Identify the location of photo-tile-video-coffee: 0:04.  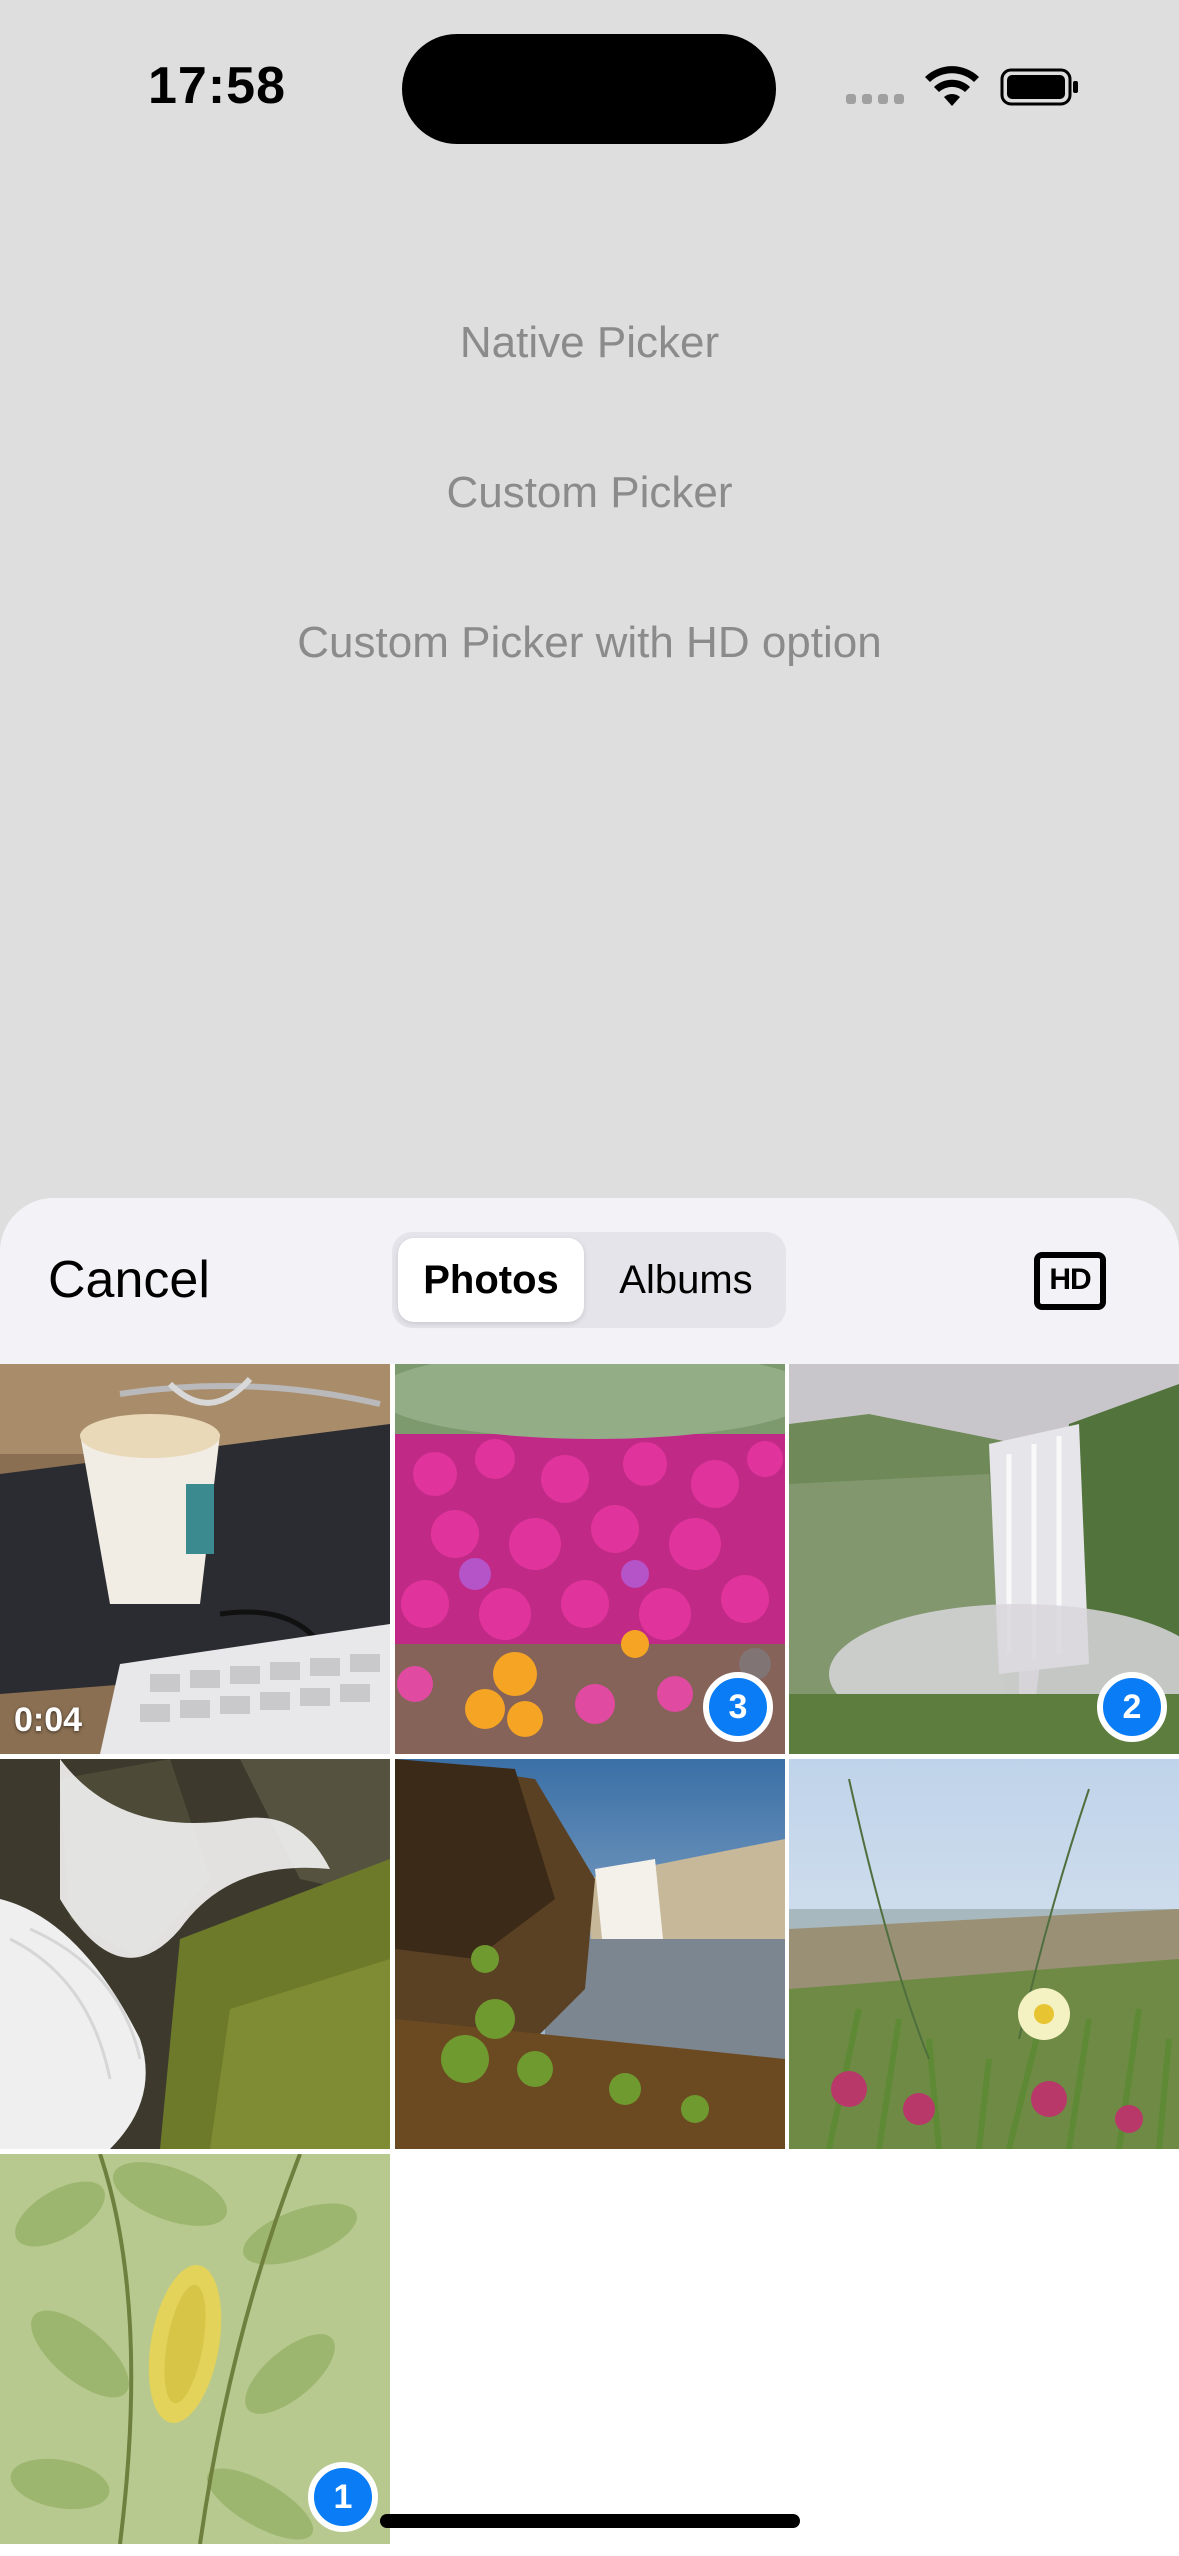
(195, 1559).